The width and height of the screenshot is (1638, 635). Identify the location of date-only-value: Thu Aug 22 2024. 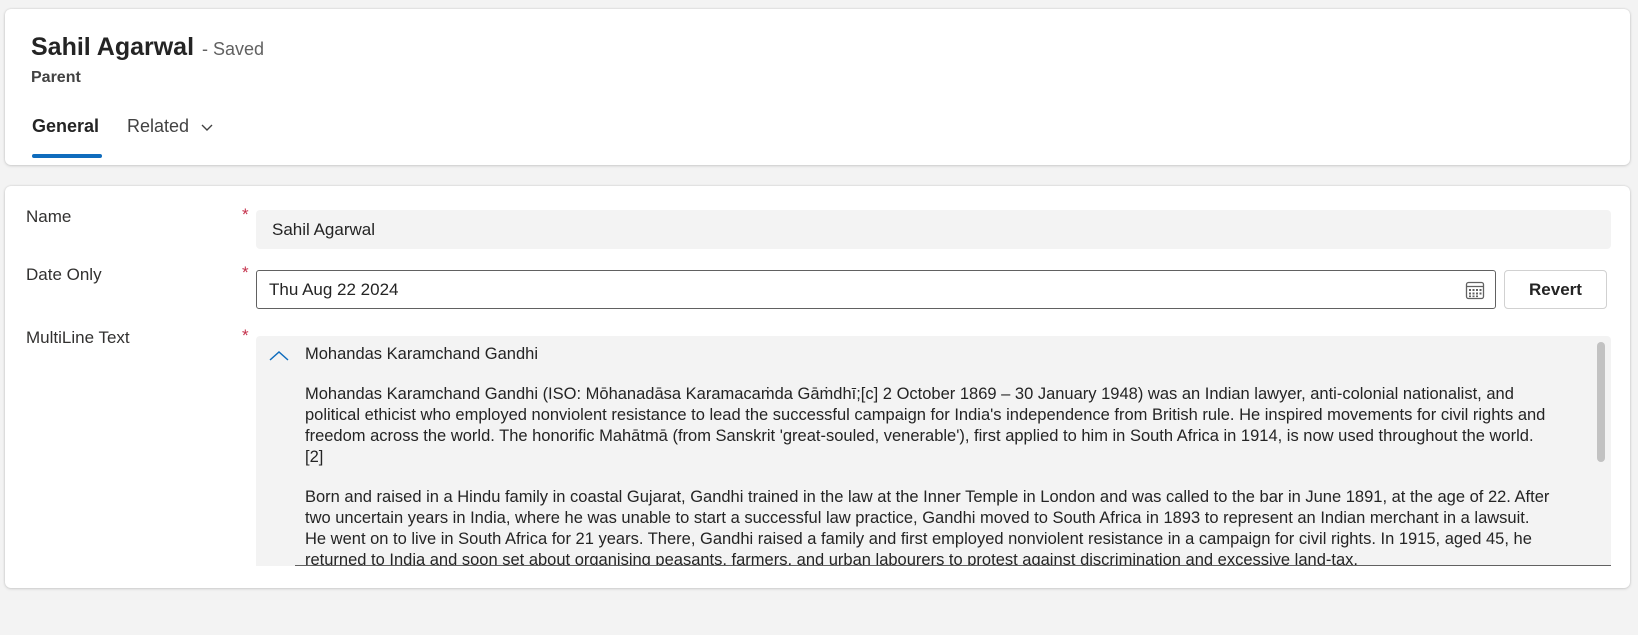
(334, 289).